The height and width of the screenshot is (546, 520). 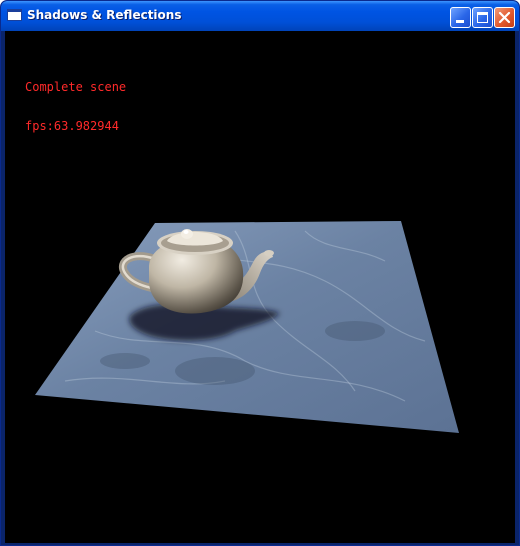 I want to click on close-button, so click(x=504, y=17).